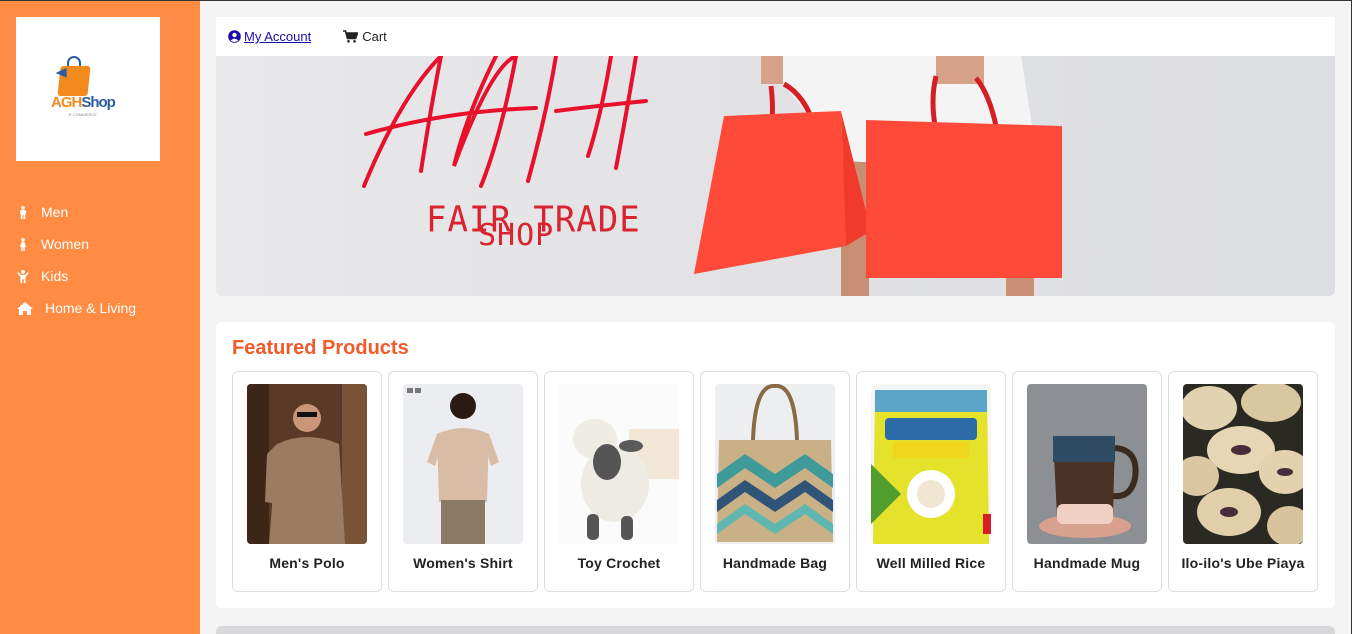  What do you see at coordinates (100, 212) in the screenshot?
I see `sidebar-item-men: Men` at bounding box center [100, 212].